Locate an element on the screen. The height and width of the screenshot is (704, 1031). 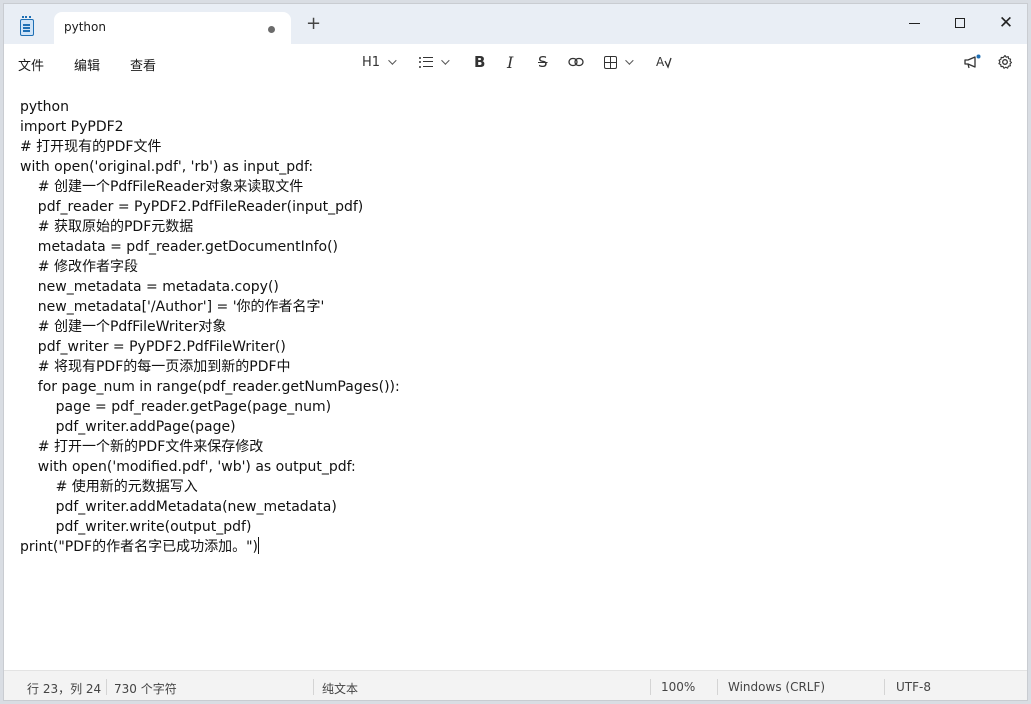
italic-button: I is located at coordinates (510, 62).